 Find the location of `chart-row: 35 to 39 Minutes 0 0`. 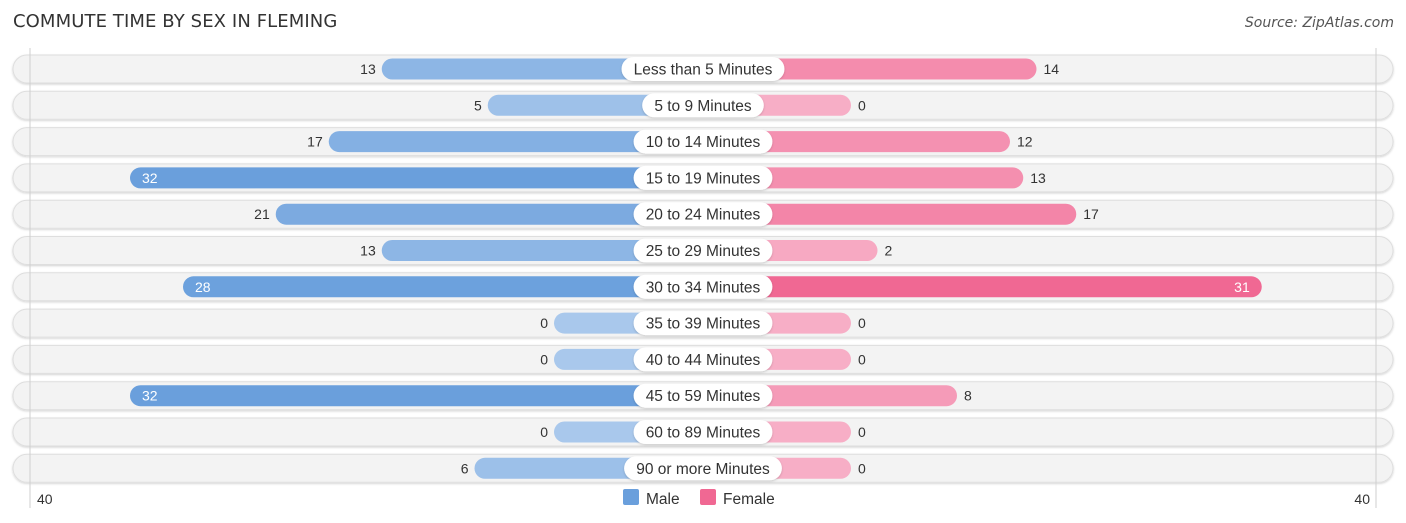

chart-row: 35 to 39 Minutes 0 0 is located at coordinates (703, 323).